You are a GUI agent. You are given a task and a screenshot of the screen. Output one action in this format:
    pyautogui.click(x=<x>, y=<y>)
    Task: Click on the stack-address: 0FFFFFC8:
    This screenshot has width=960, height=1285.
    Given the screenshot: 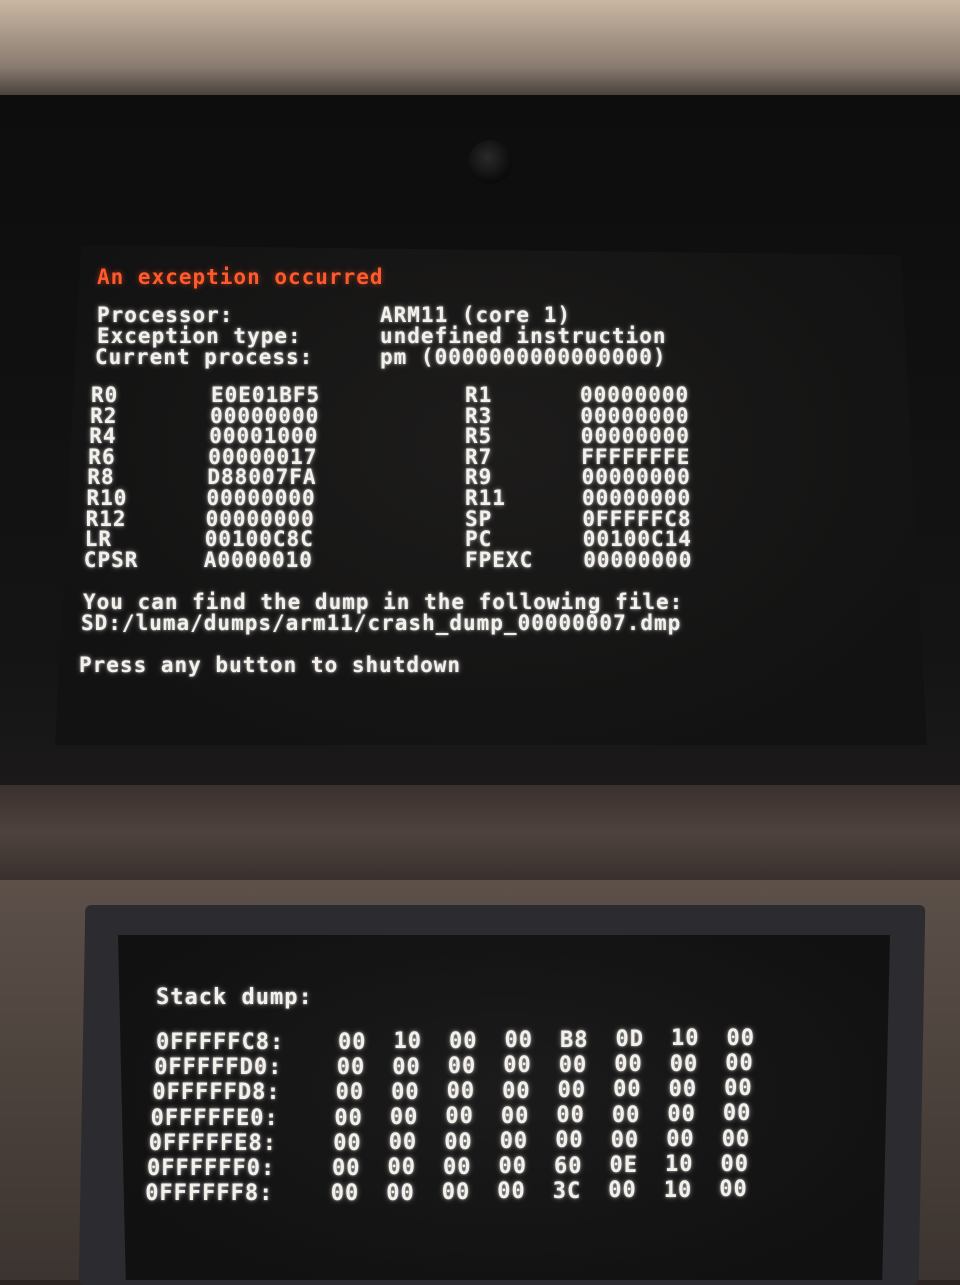 What is the action you would take?
    pyautogui.click(x=220, y=1042)
    